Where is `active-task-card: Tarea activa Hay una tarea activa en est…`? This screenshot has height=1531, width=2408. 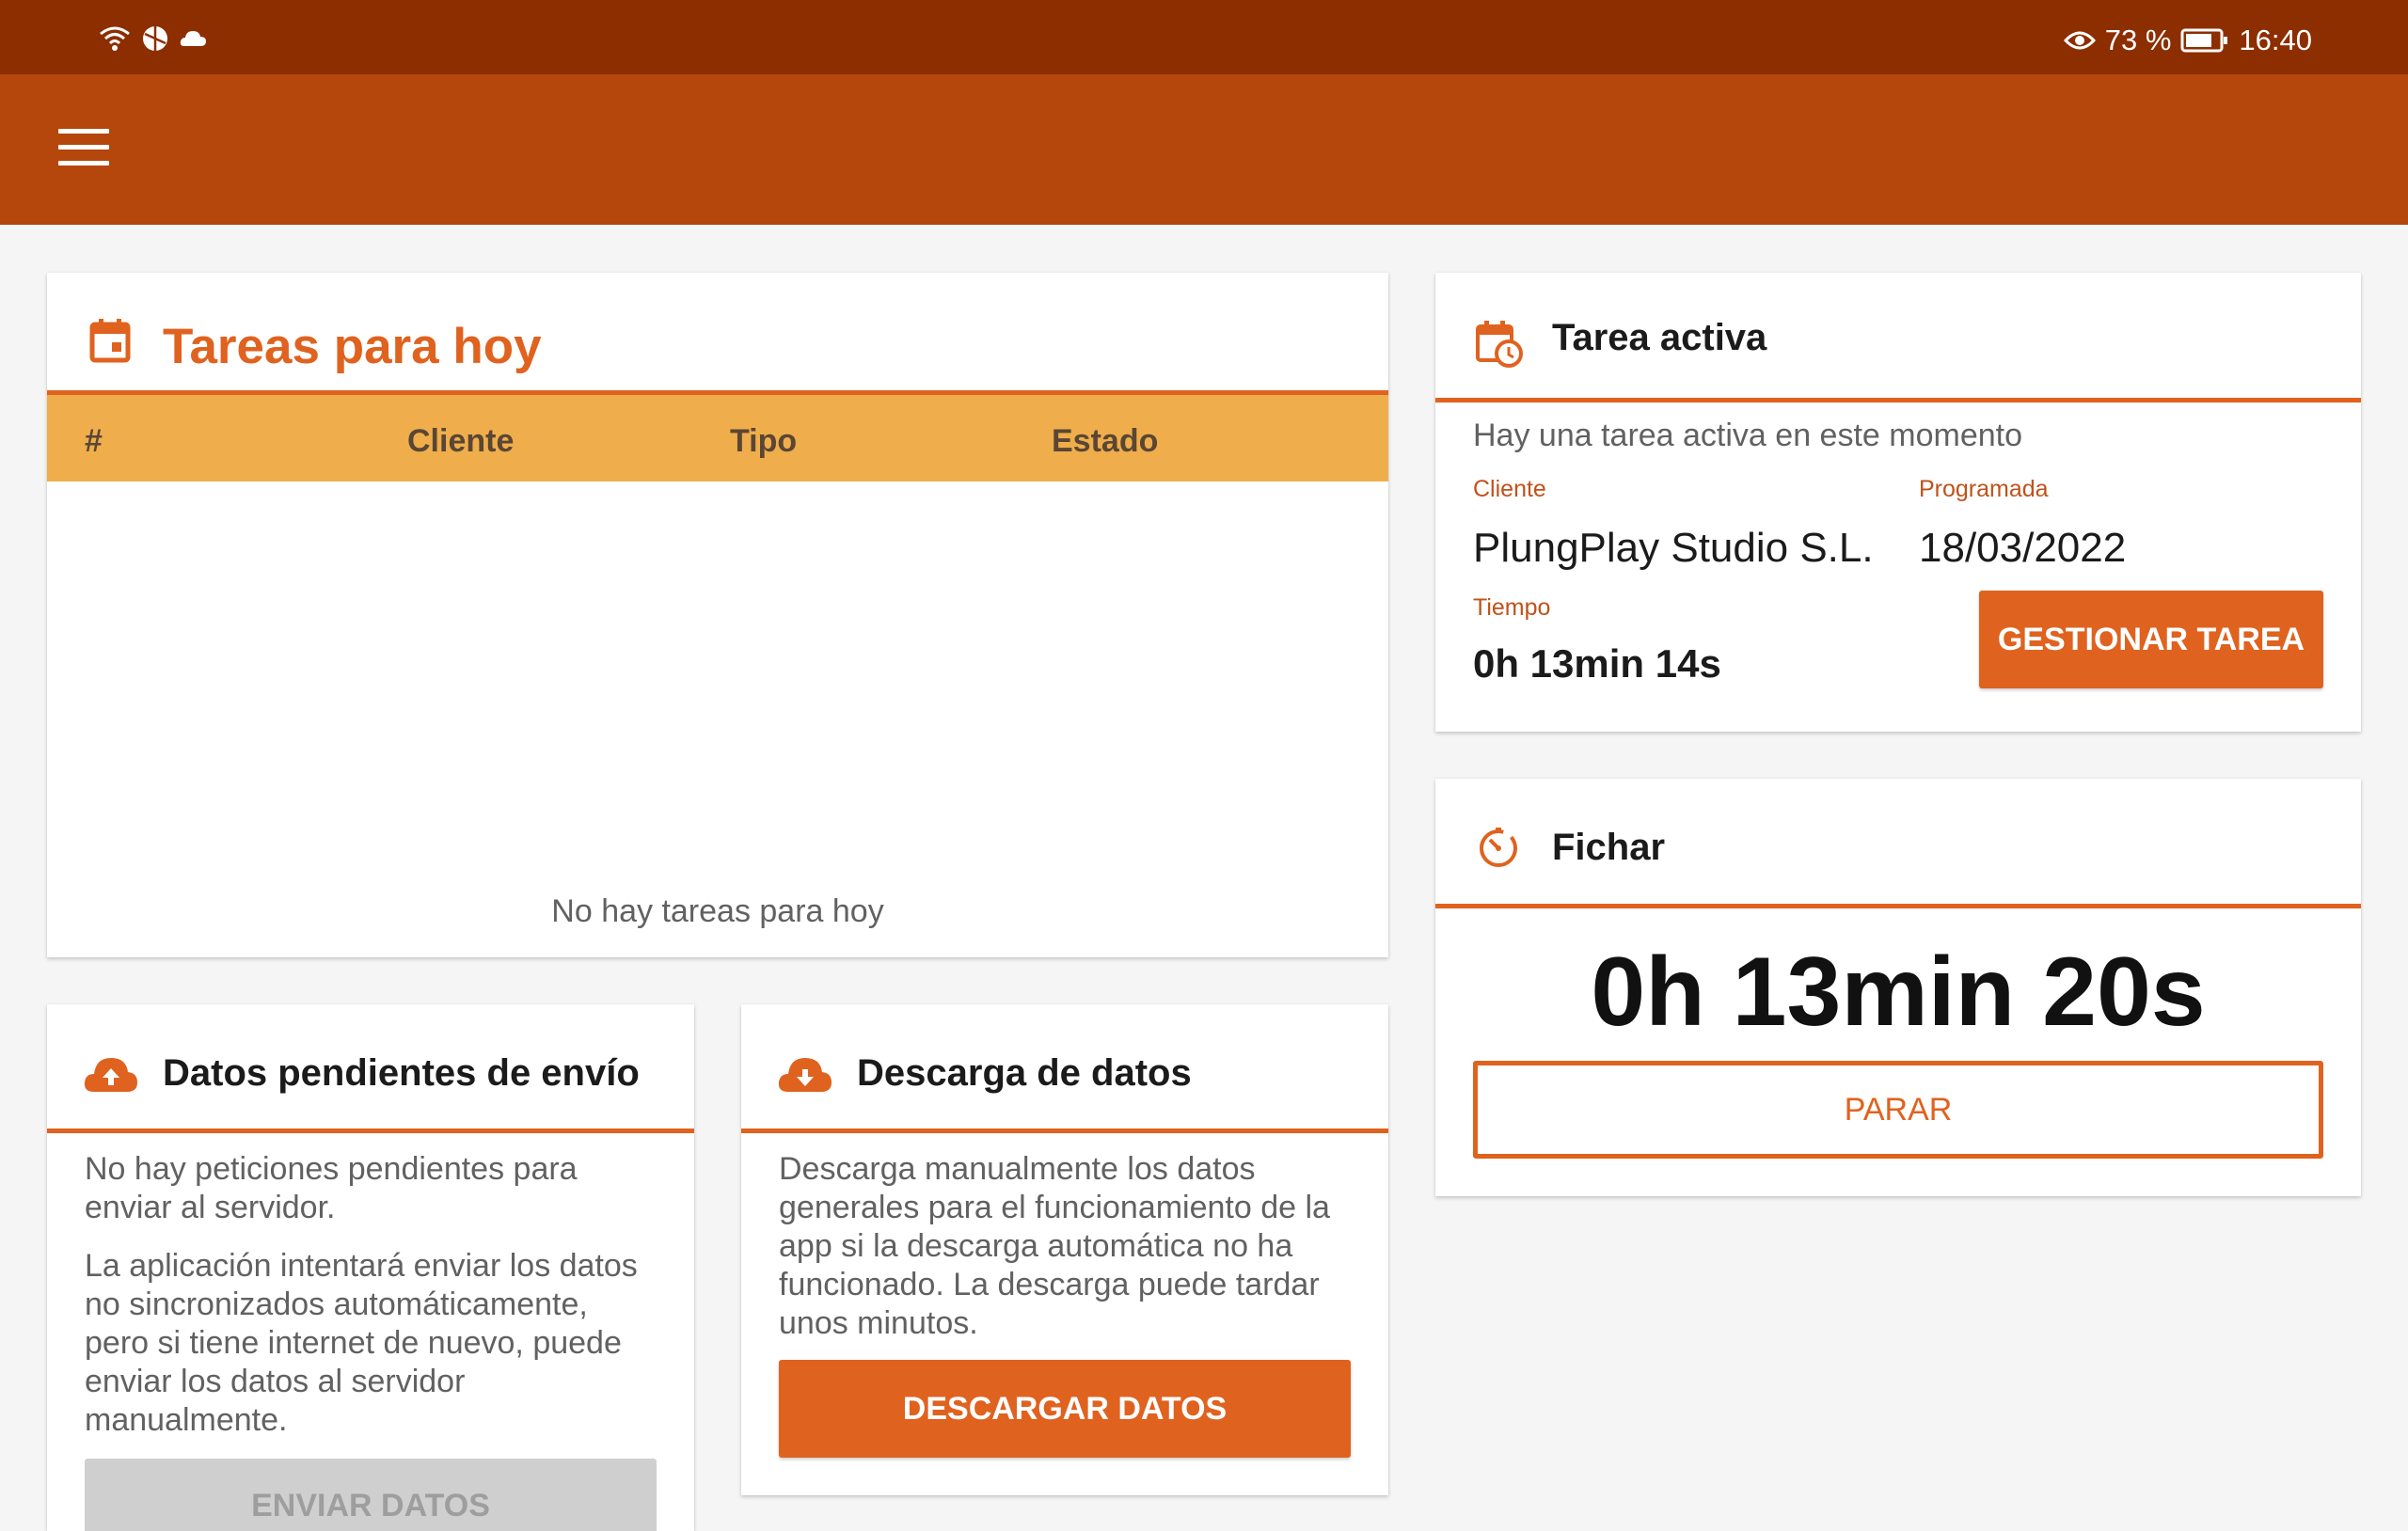
active-task-card: Tarea activa Hay una tarea activa en est… is located at coordinates (1898, 502).